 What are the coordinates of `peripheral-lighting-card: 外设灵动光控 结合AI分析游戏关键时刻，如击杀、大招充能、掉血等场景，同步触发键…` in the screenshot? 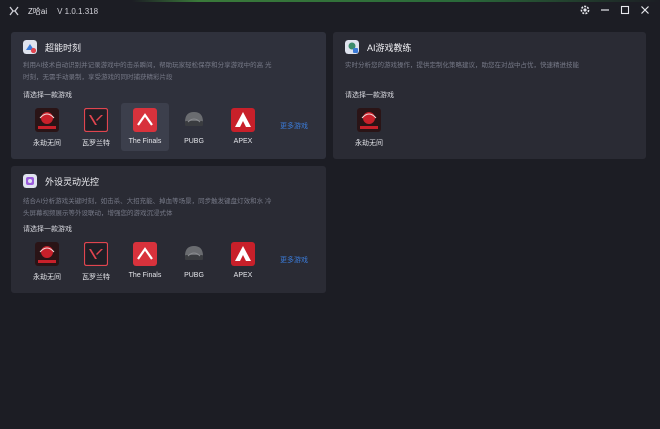 It's located at (168, 229).